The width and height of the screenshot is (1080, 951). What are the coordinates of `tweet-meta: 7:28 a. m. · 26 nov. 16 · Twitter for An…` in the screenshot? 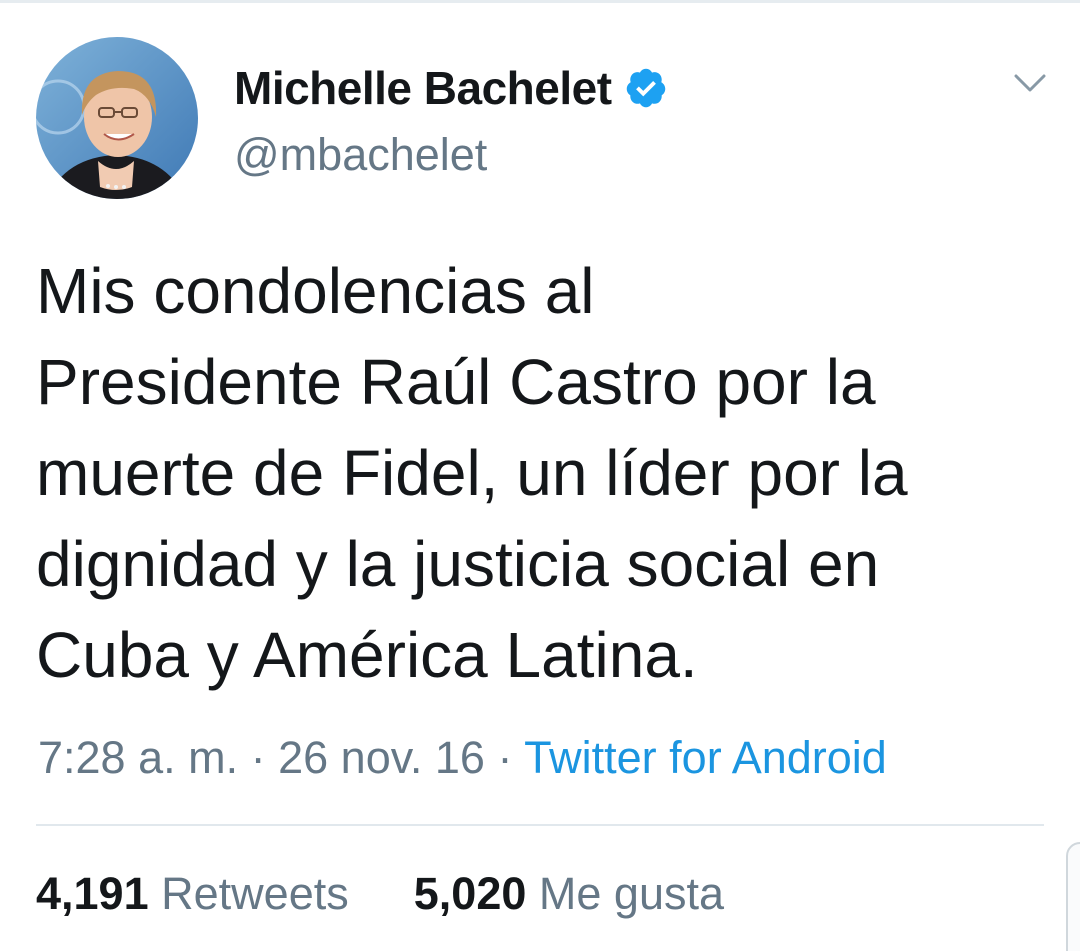 It's located at (462, 758).